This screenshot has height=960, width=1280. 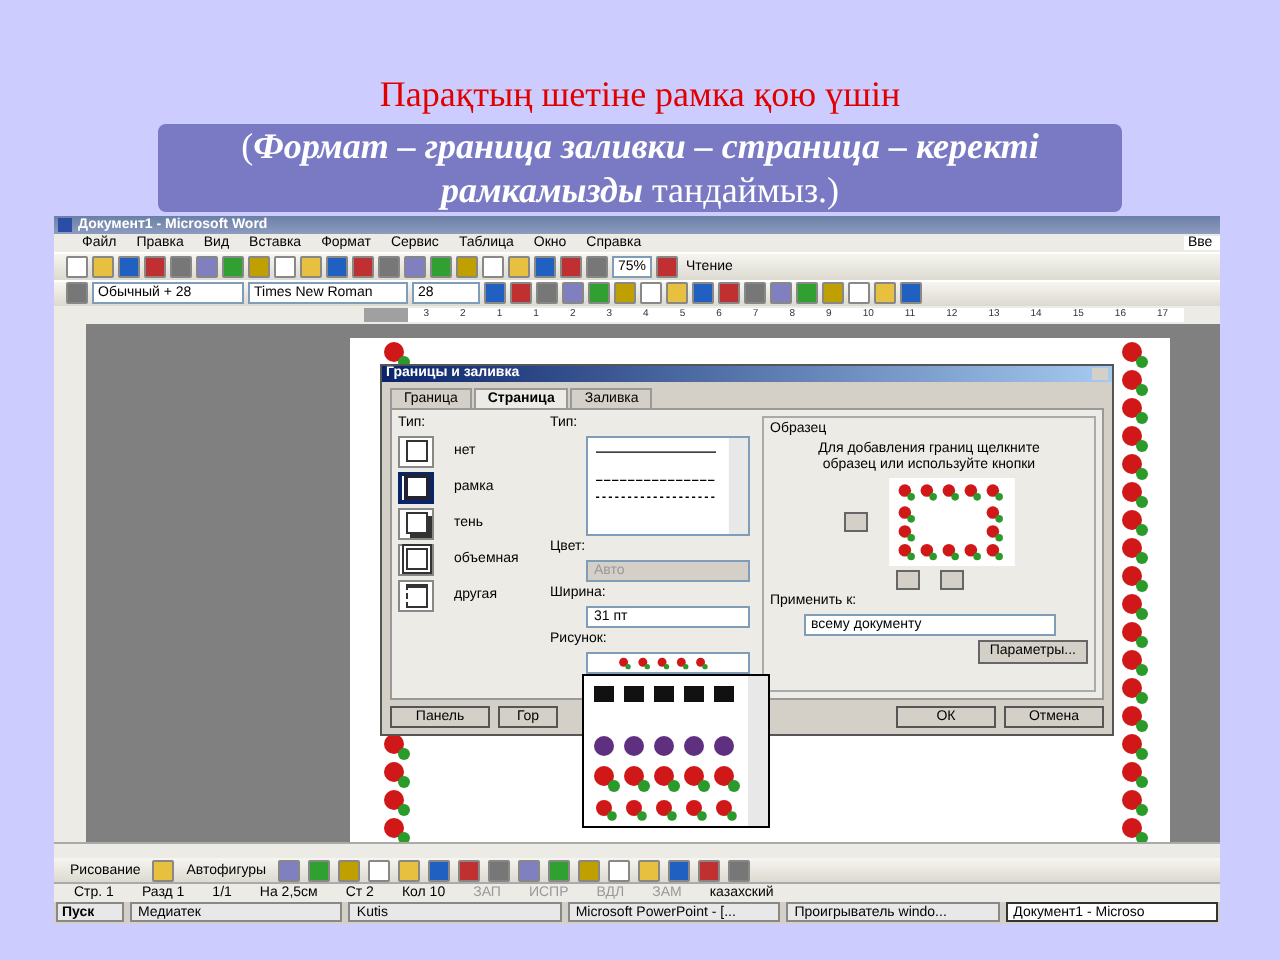 What do you see at coordinates (668, 662) in the screenshot?
I see `art-dropdown` at bounding box center [668, 662].